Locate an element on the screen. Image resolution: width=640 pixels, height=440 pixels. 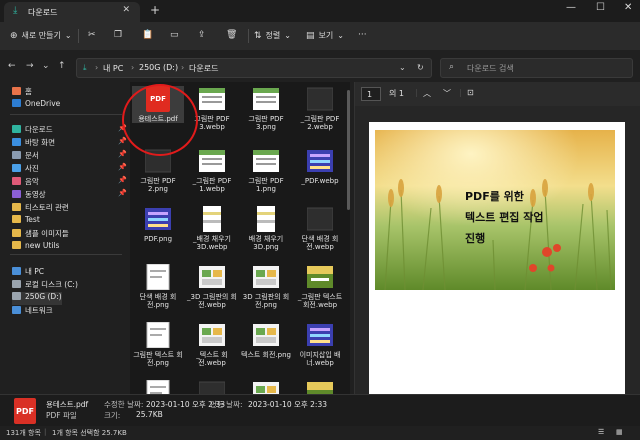
sidebar-item: new Utils is located at coordinates (35, 247).